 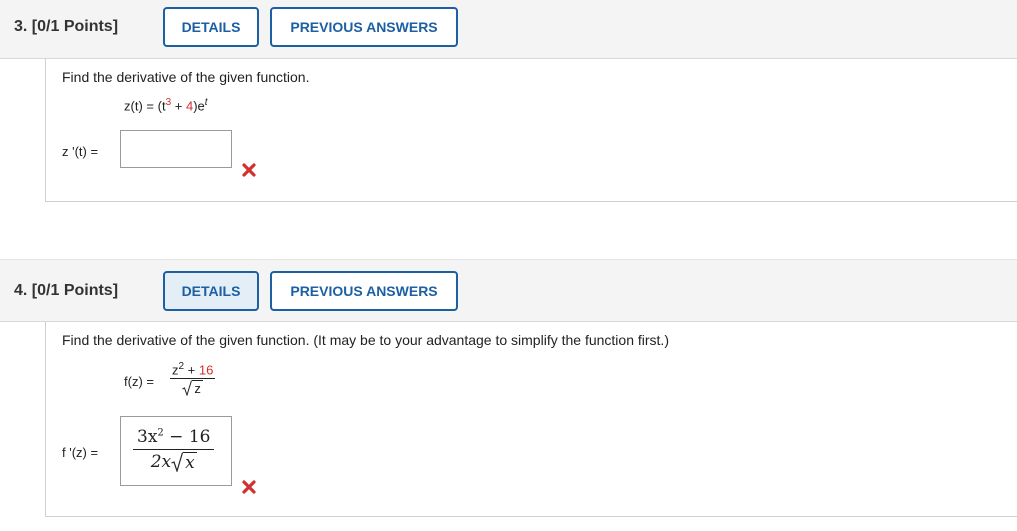 I want to click on function-lhs: f(z) =, so click(x=139, y=381).